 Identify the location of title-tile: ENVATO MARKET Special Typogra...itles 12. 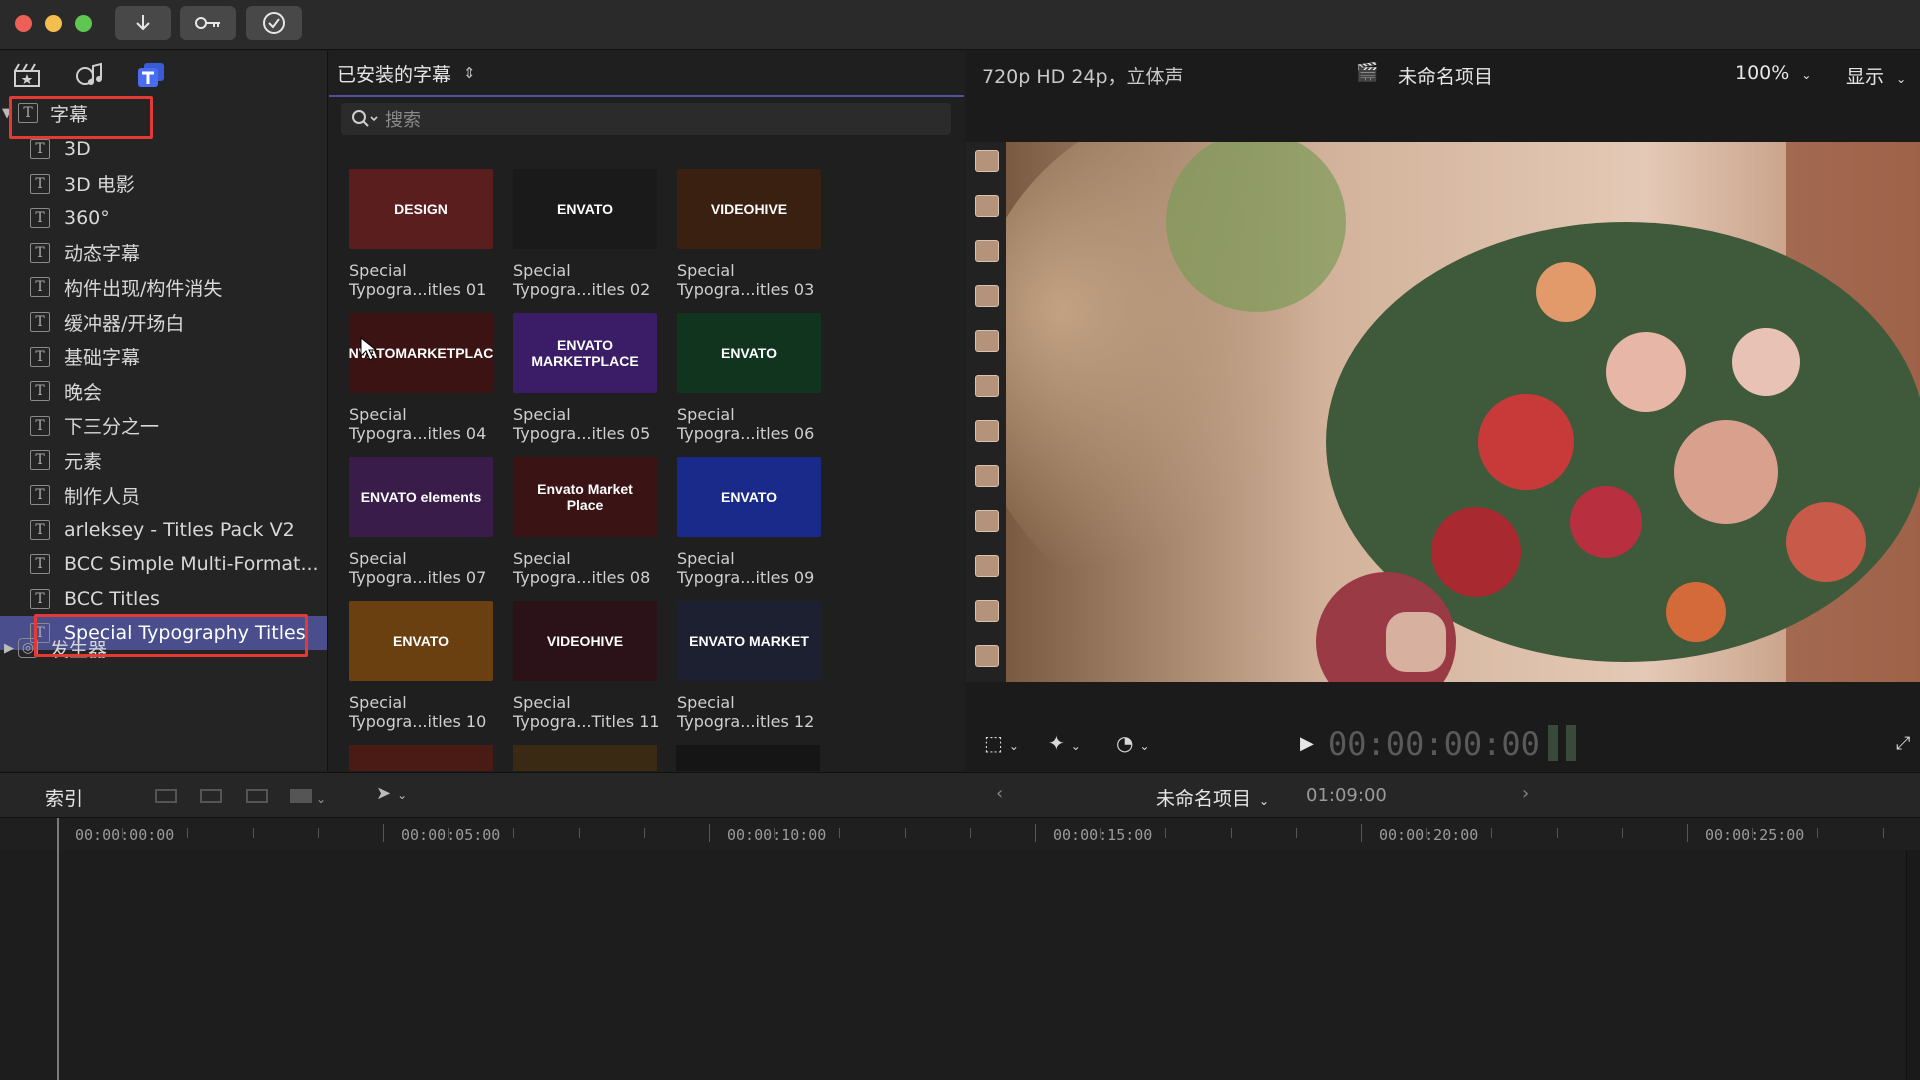
(752, 666).